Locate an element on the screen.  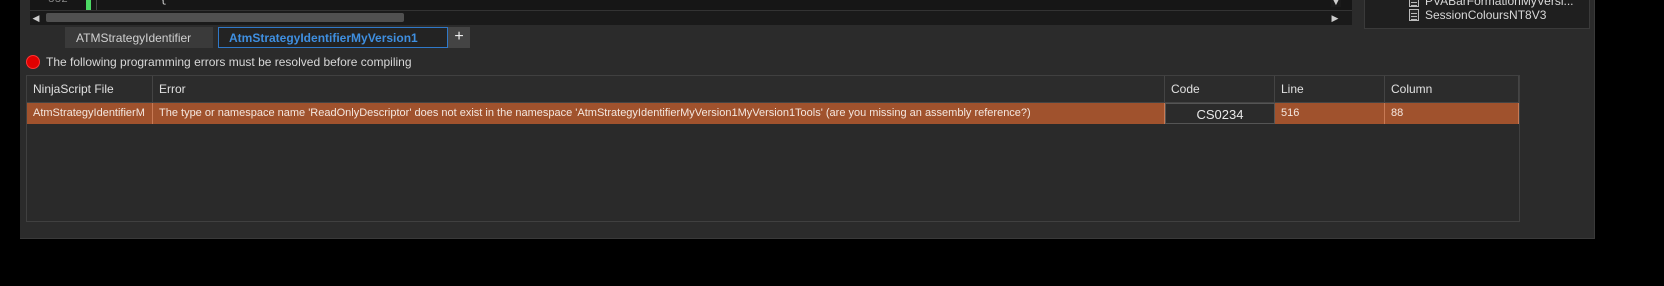
scrollbar-thumb is located at coordinates (225, 17).